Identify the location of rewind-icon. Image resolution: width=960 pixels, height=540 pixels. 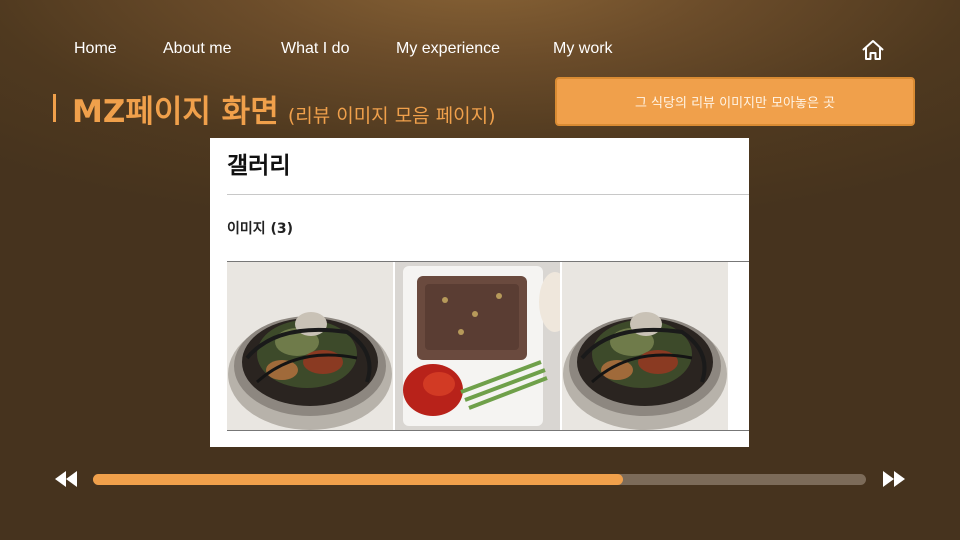
(66, 479).